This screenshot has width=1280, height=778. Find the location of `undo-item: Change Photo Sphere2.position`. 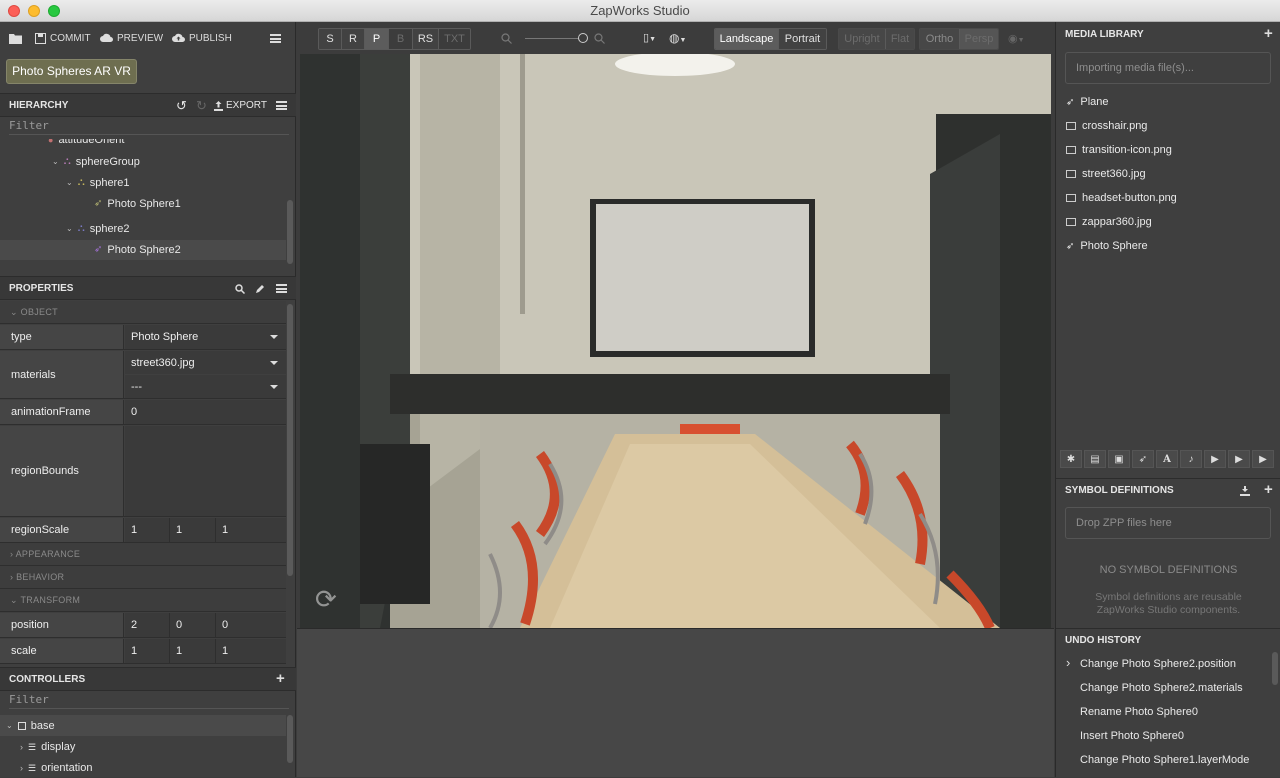

undo-item: Change Photo Sphere2.position is located at coordinates (1158, 664).